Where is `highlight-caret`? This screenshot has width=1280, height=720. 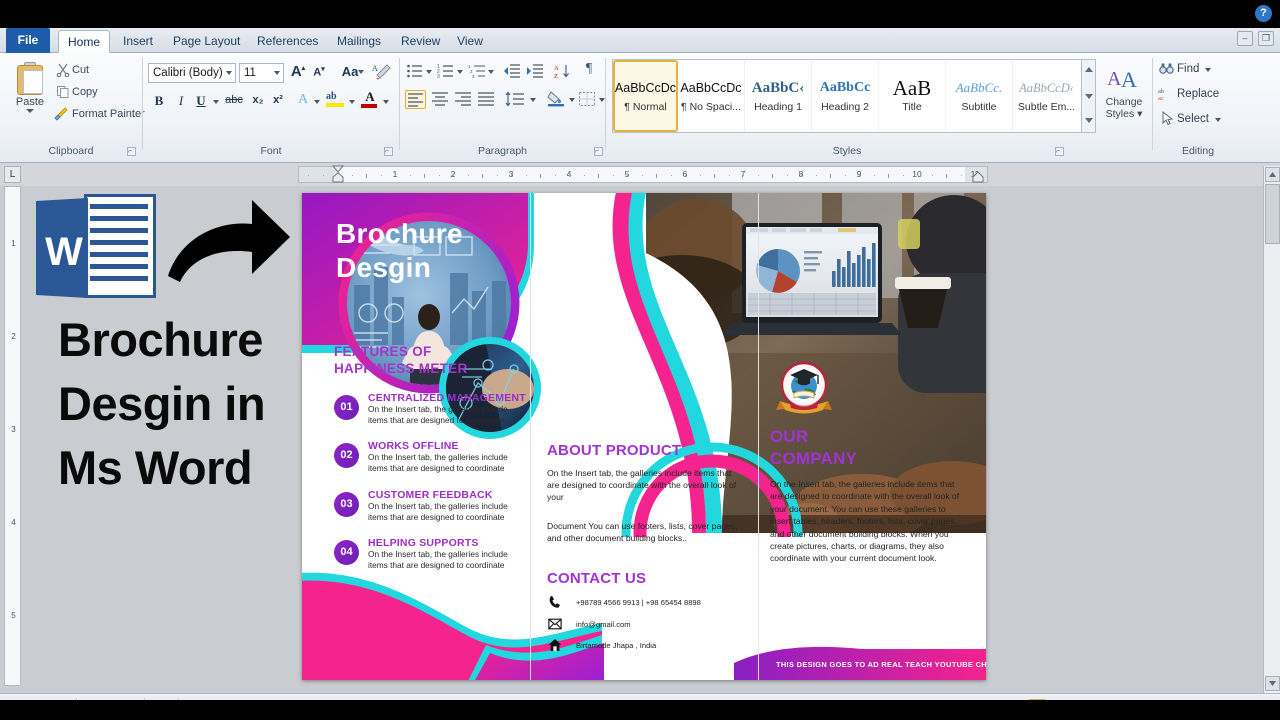
highlight-caret is located at coordinates (352, 102).